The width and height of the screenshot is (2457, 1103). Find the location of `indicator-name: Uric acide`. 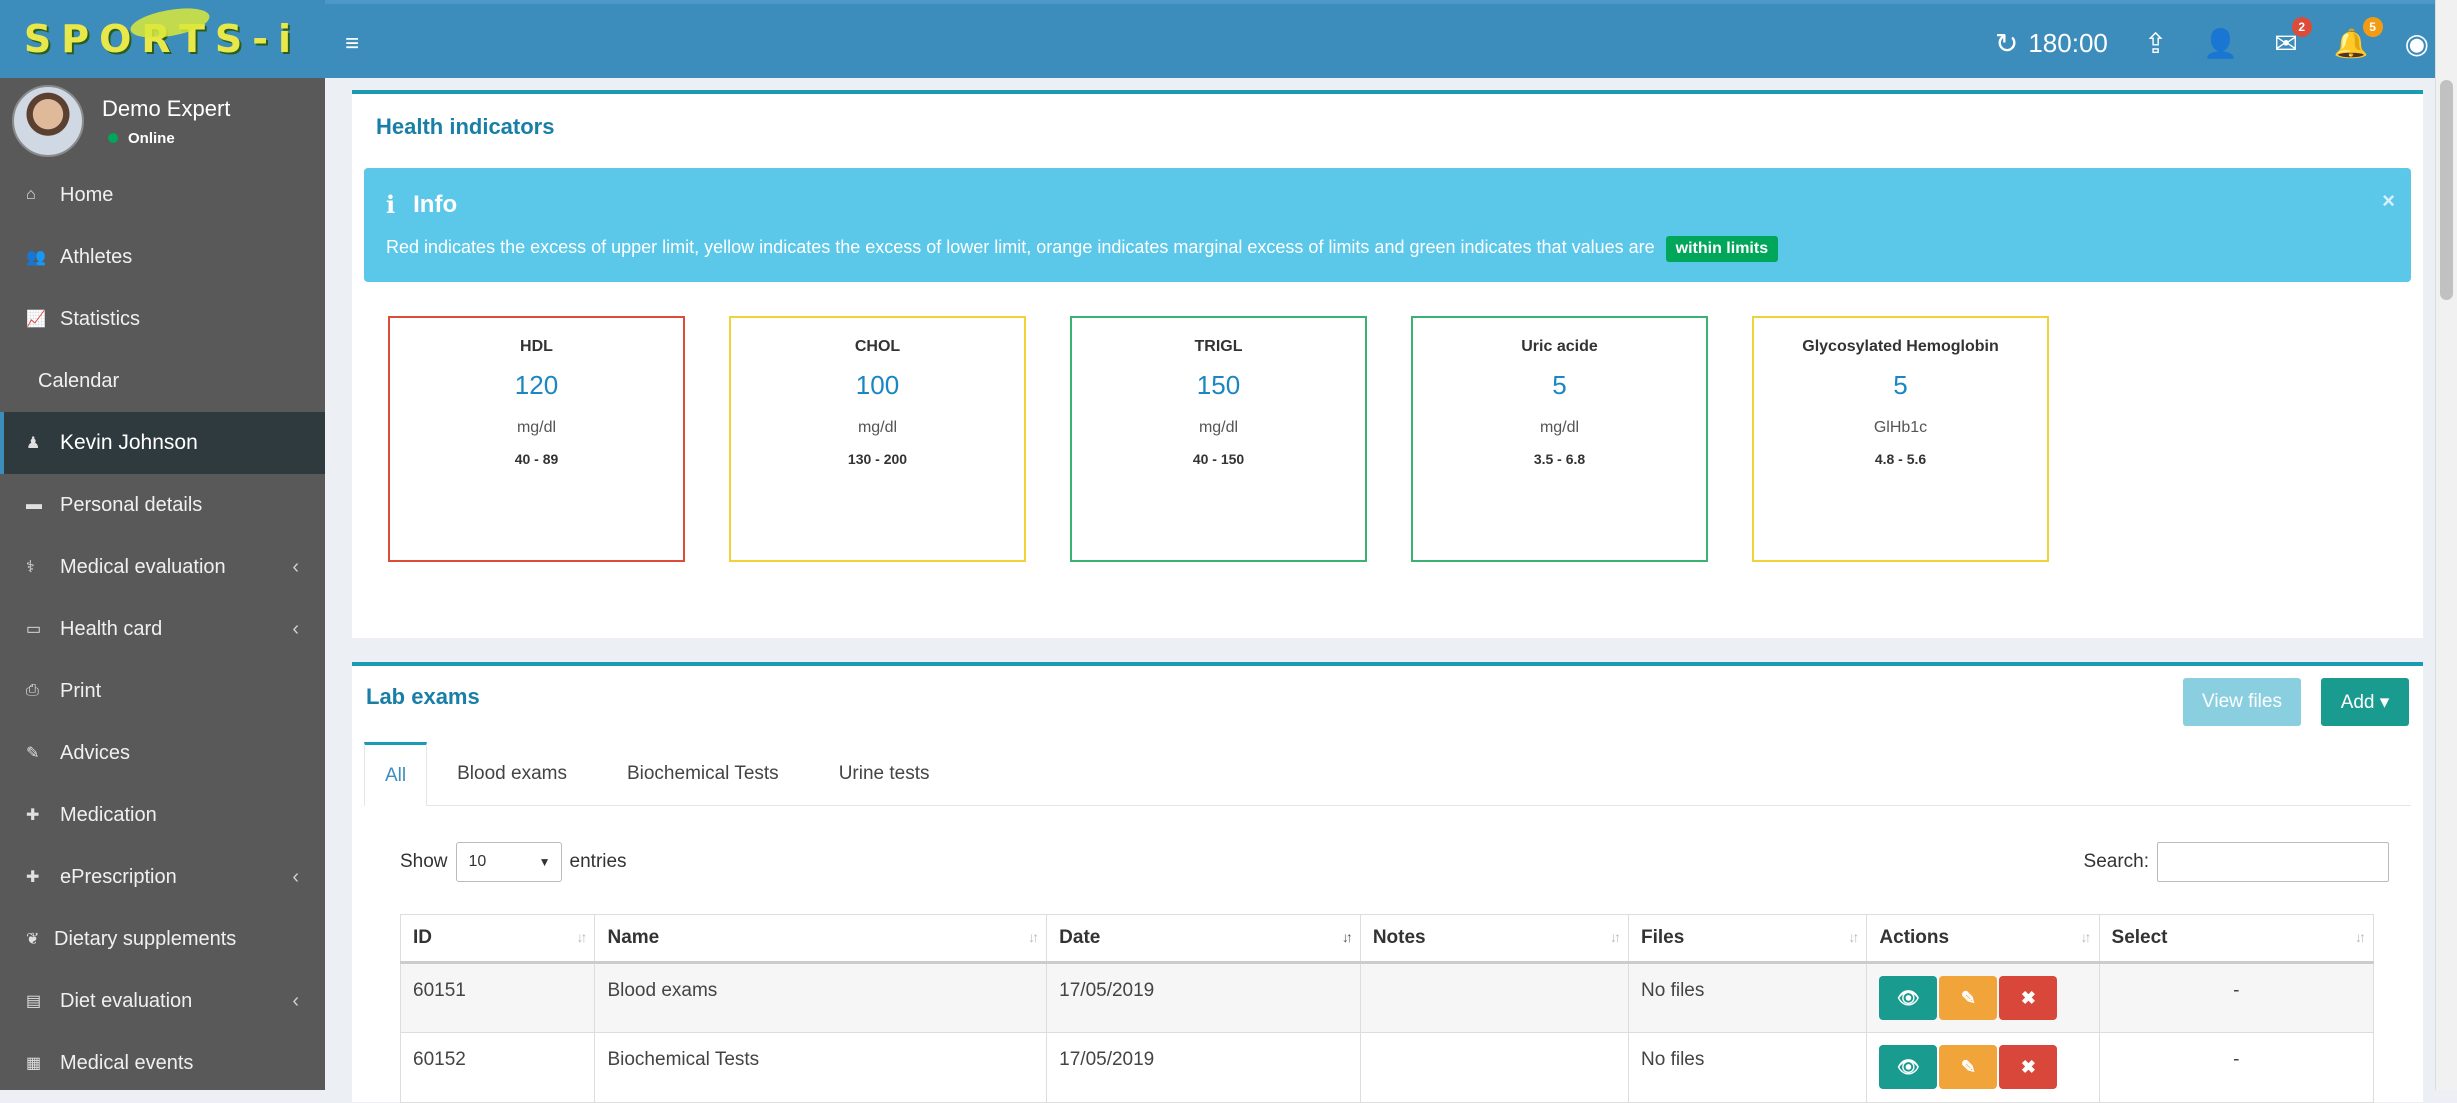

indicator-name: Uric acide is located at coordinates (1559, 346).